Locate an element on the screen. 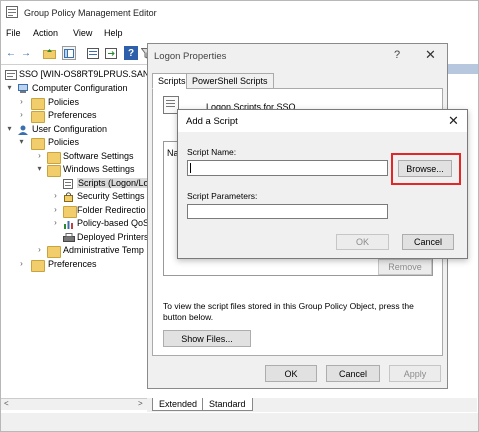  add-script-title: Add a Script is located at coordinates (212, 121).